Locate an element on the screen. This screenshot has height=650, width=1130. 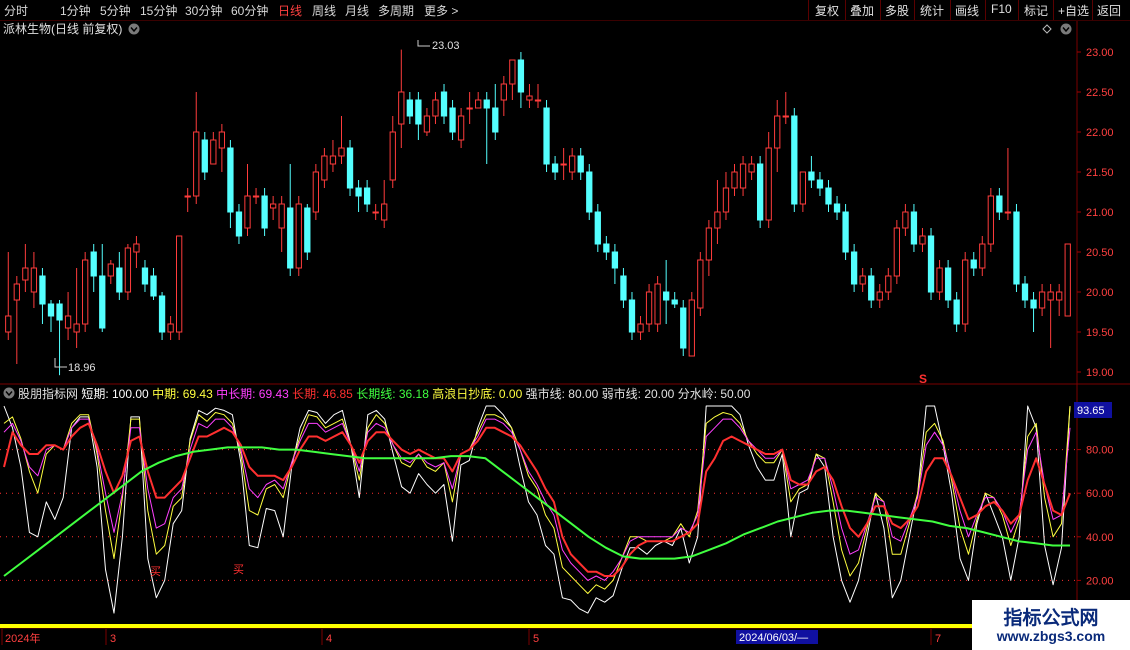
indicator-dropdown-icon is located at coordinates (9, 393).